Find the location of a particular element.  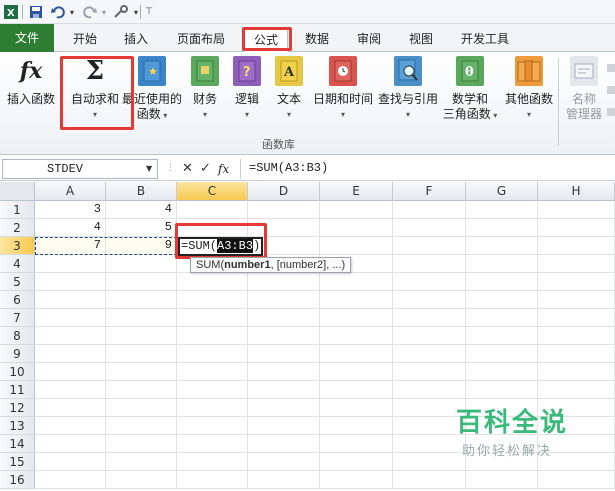

name-box-dropdown-icon: ▼ is located at coordinates (149, 168).